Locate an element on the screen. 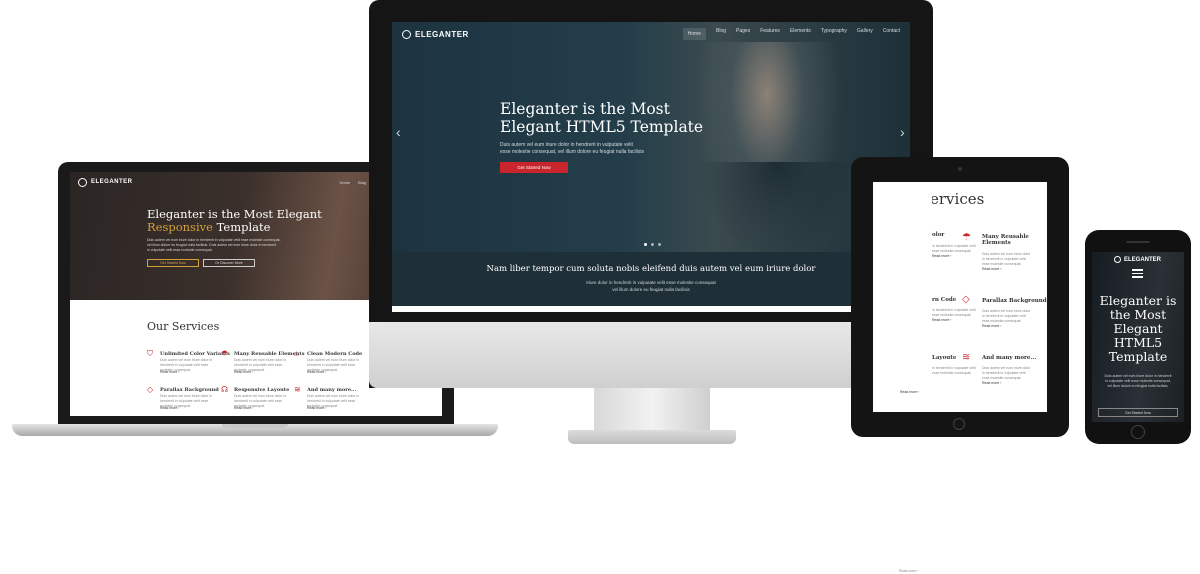  headphones-icon: ☊ is located at coordinates (225, 389).